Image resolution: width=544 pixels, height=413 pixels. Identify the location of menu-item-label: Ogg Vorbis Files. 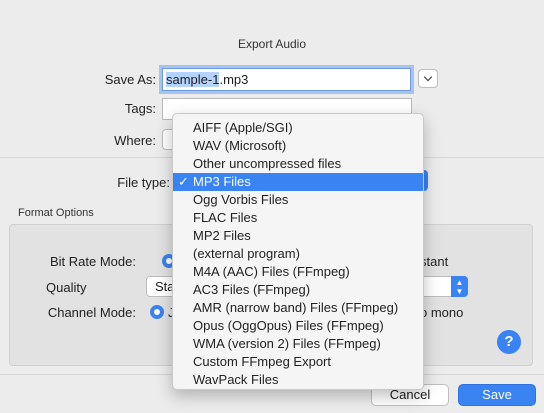
(241, 199).